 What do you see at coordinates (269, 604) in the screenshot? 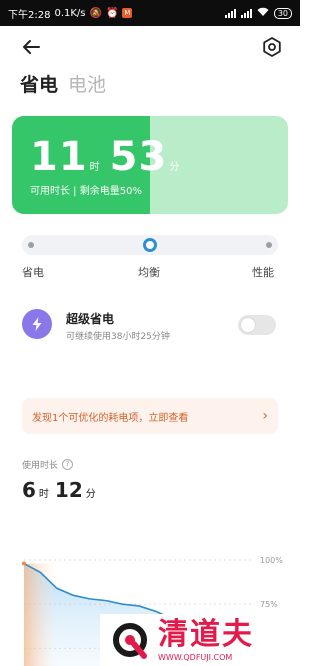
I see `y-tick-label: 75%` at bounding box center [269, 604].